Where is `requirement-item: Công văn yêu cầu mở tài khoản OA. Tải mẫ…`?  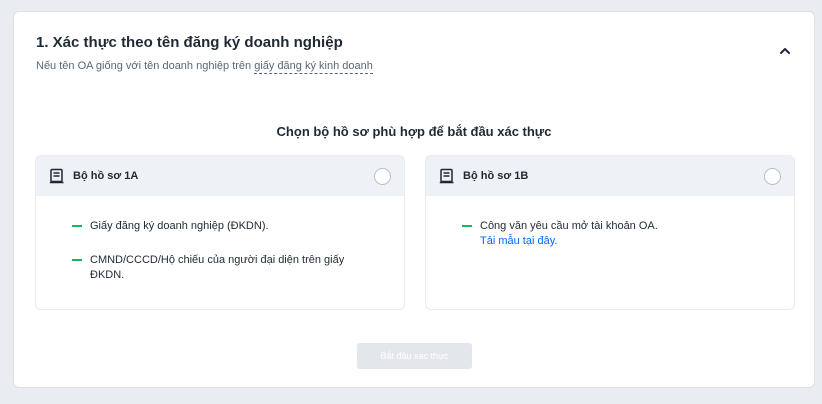 requirement-item: Công văn yêu cầu mở tài khoản OA. Tải mẫ… is located at coordinates (614, 234).